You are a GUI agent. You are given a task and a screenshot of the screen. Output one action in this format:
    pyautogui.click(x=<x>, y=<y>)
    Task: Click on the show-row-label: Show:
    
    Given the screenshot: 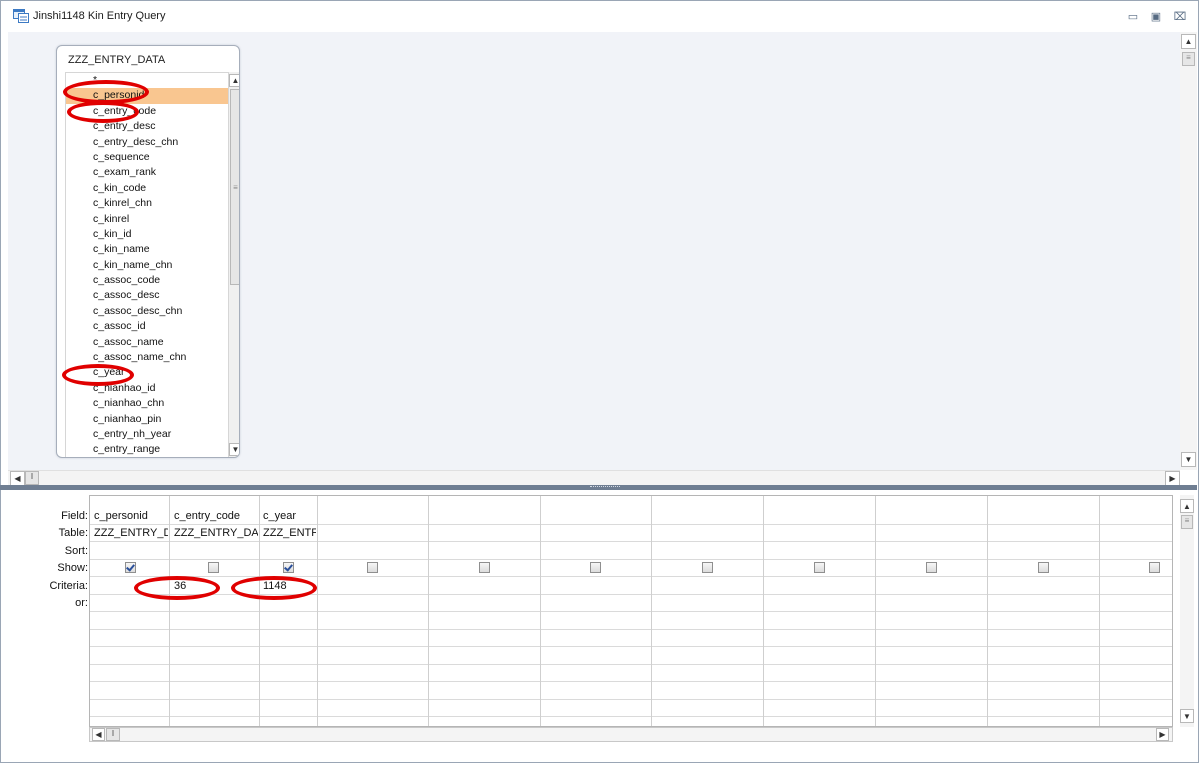 What is the action you would take?
    pyautogui.click(x=72, y=568)
    